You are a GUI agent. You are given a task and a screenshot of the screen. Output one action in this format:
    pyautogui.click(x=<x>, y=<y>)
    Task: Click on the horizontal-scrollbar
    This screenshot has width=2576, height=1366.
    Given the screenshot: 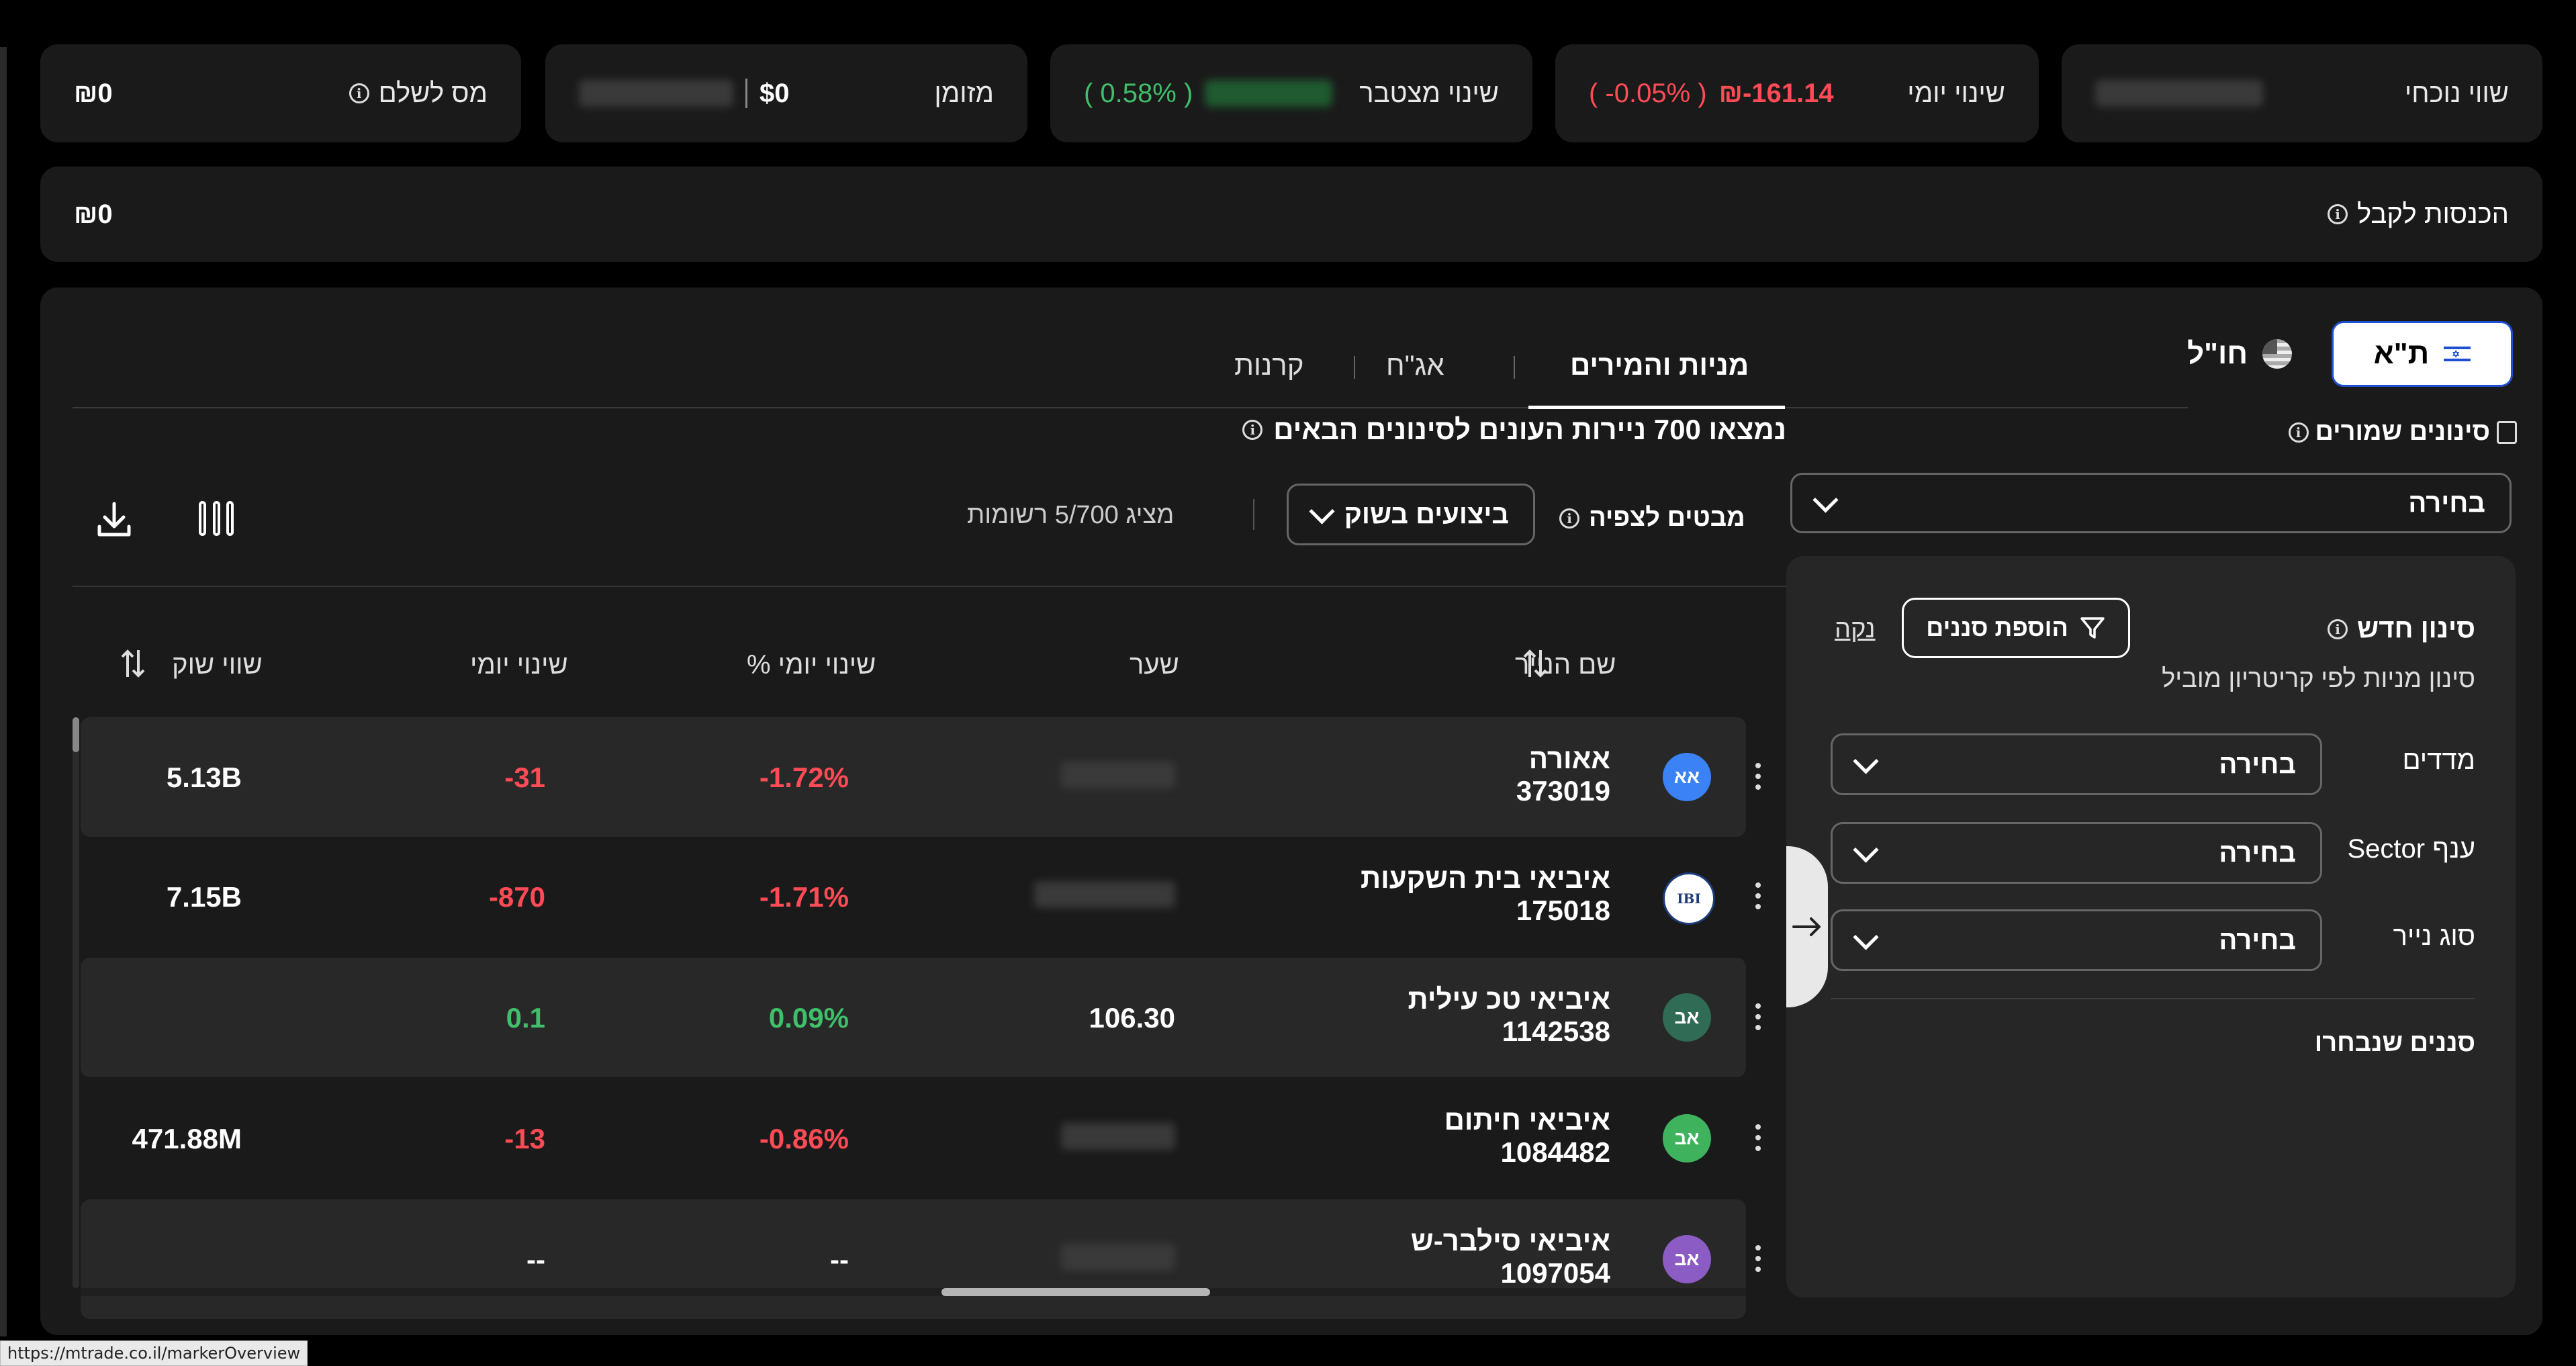 What is the action you would take?
    pyautogui.click(x=913, y=1292)
    